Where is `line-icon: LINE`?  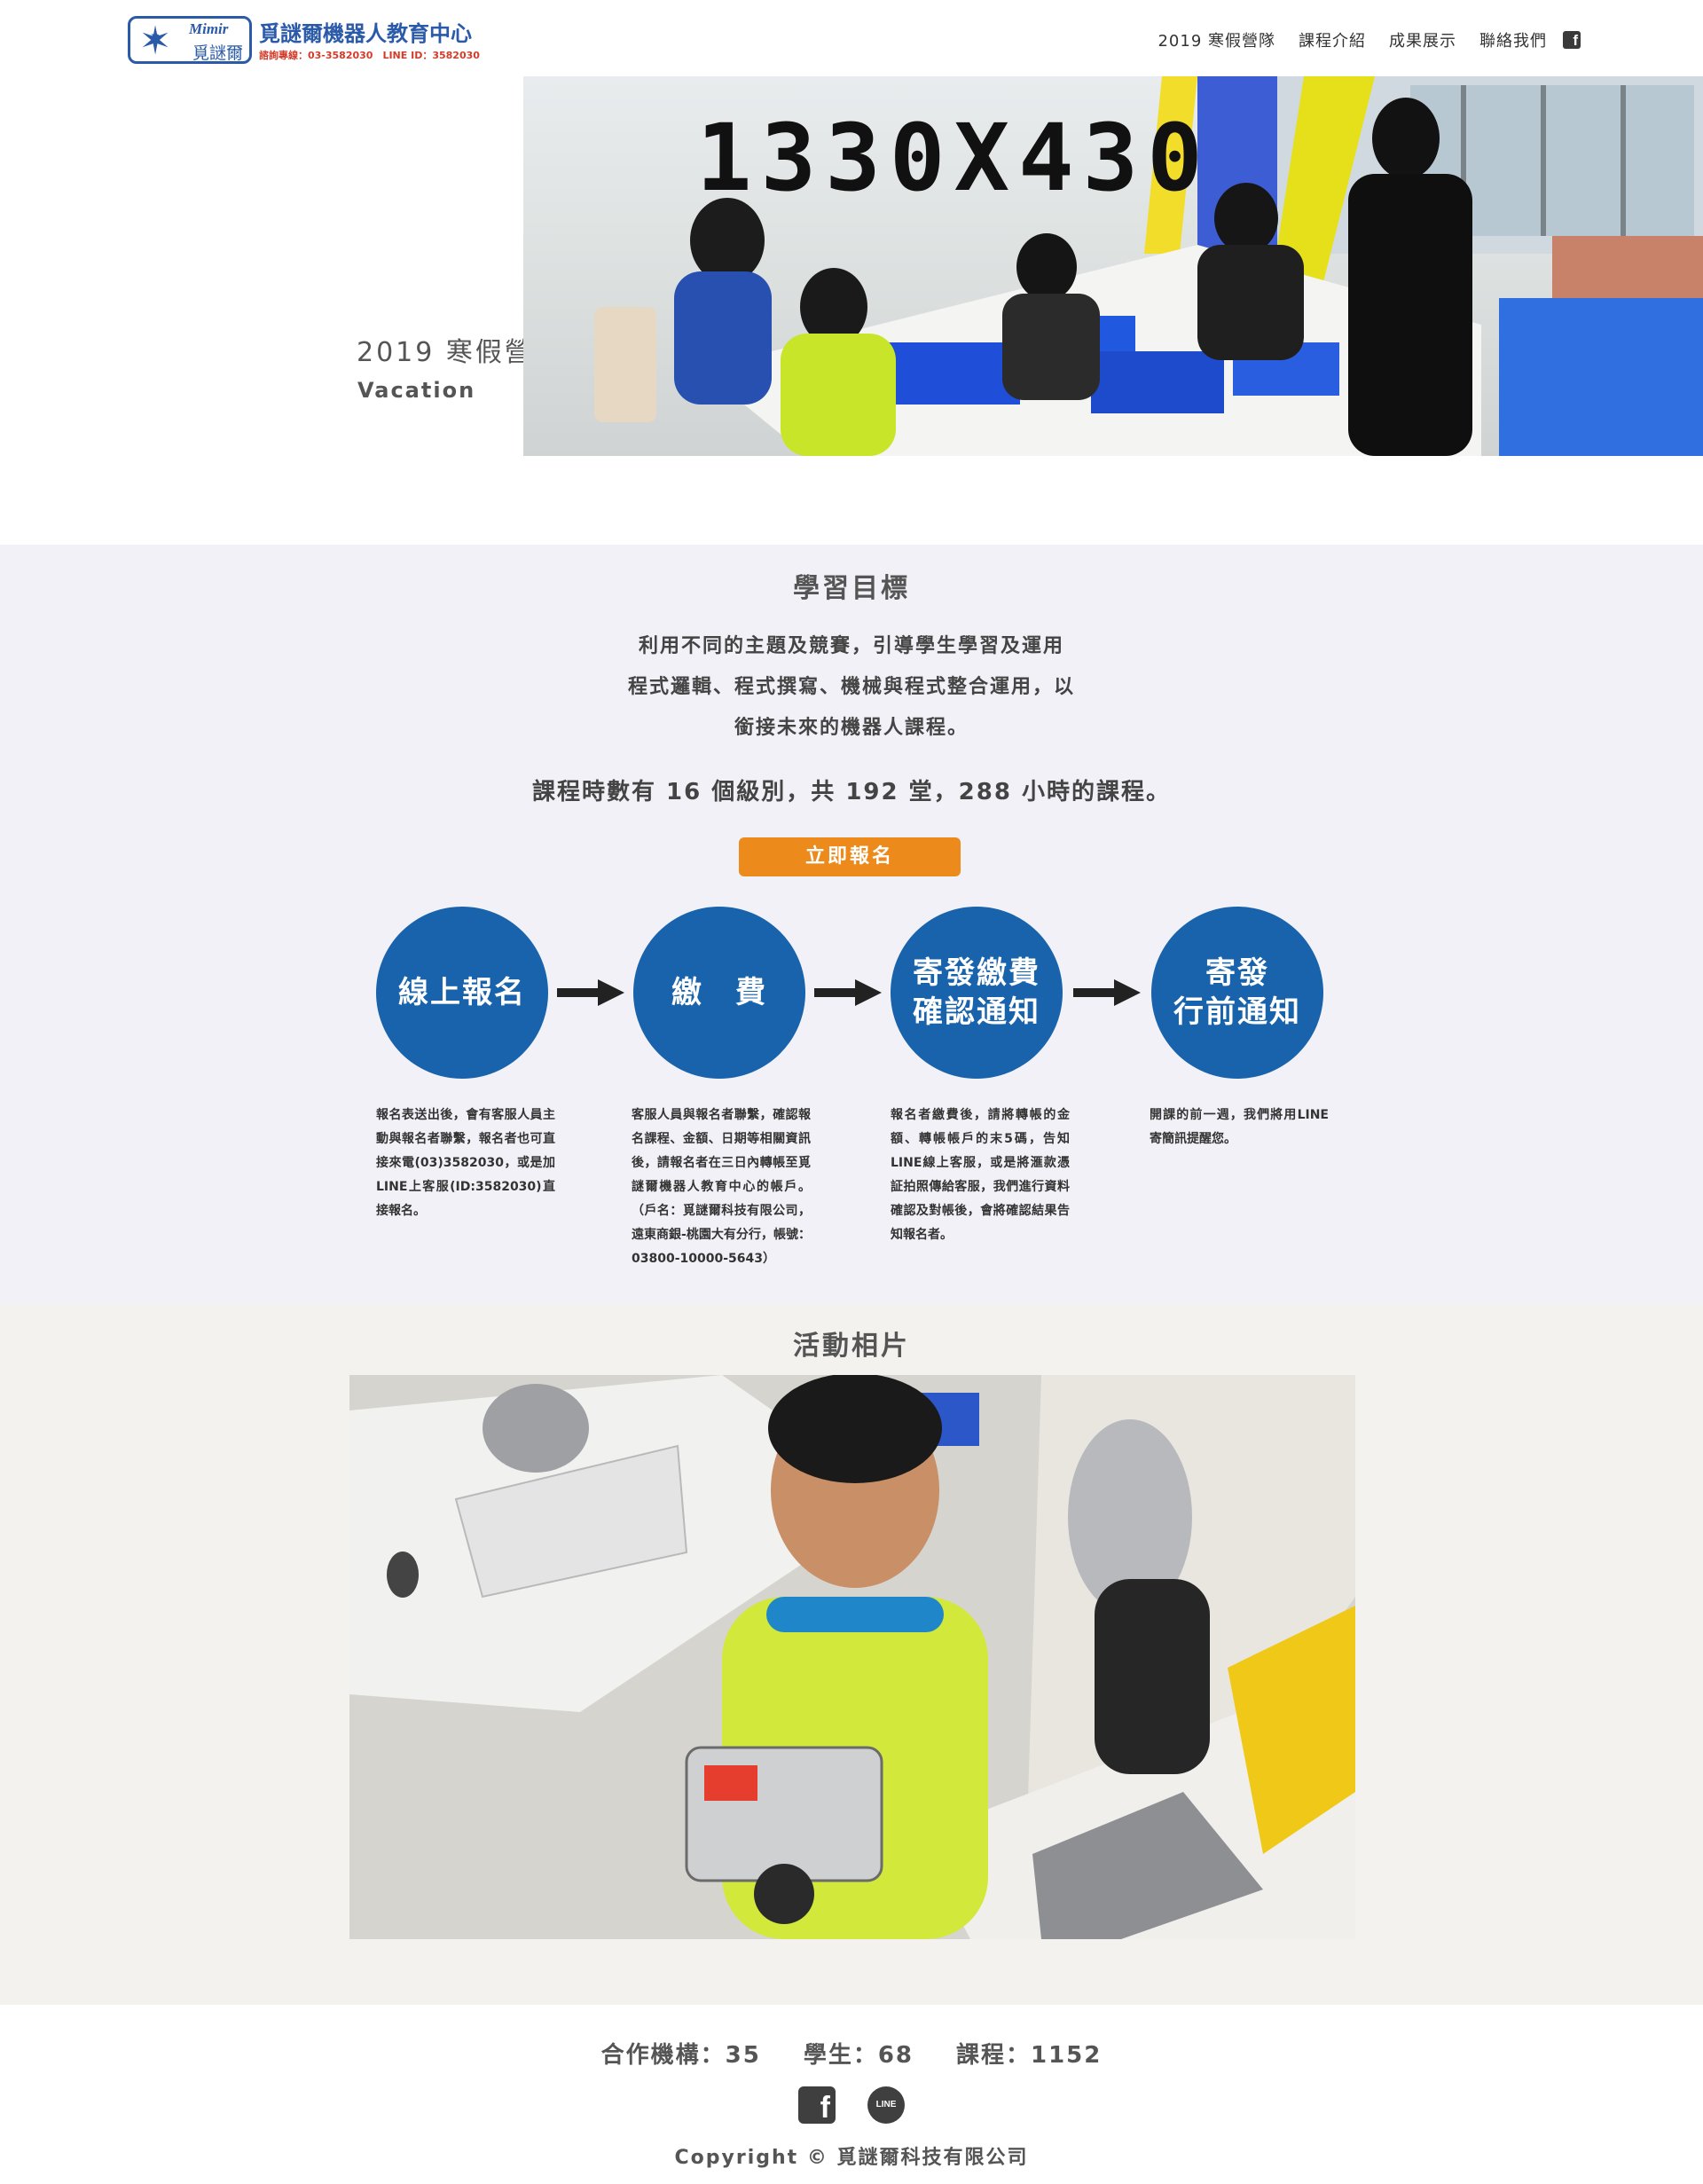 line-icon: LINE is located at coordinates (886, 2105).